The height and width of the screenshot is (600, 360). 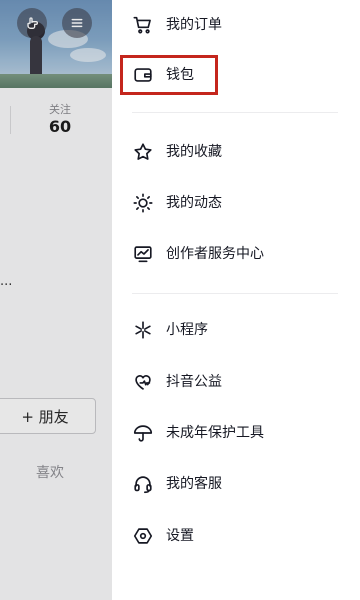 I want to click on asterisk-icon, so click(x=143, y=330).